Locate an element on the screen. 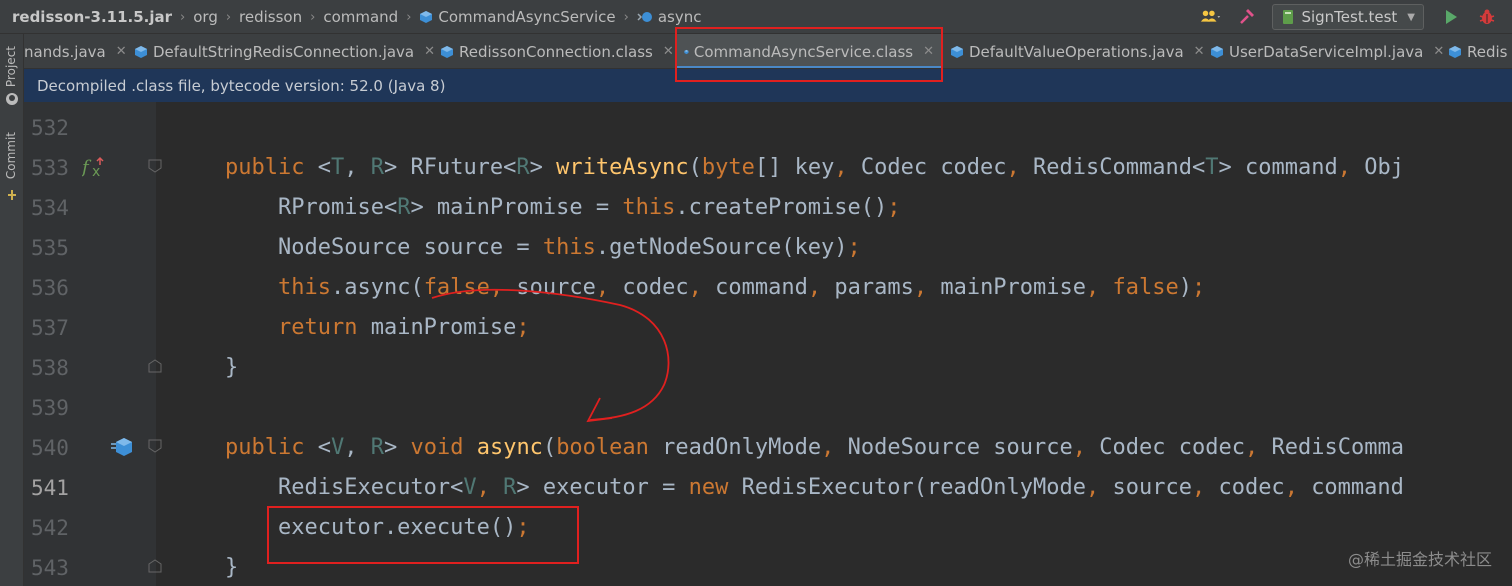 The image size is (1512, 586). breadcrumb-jar: redisson-3.11.5.jar is located at coordinates (92, 17).